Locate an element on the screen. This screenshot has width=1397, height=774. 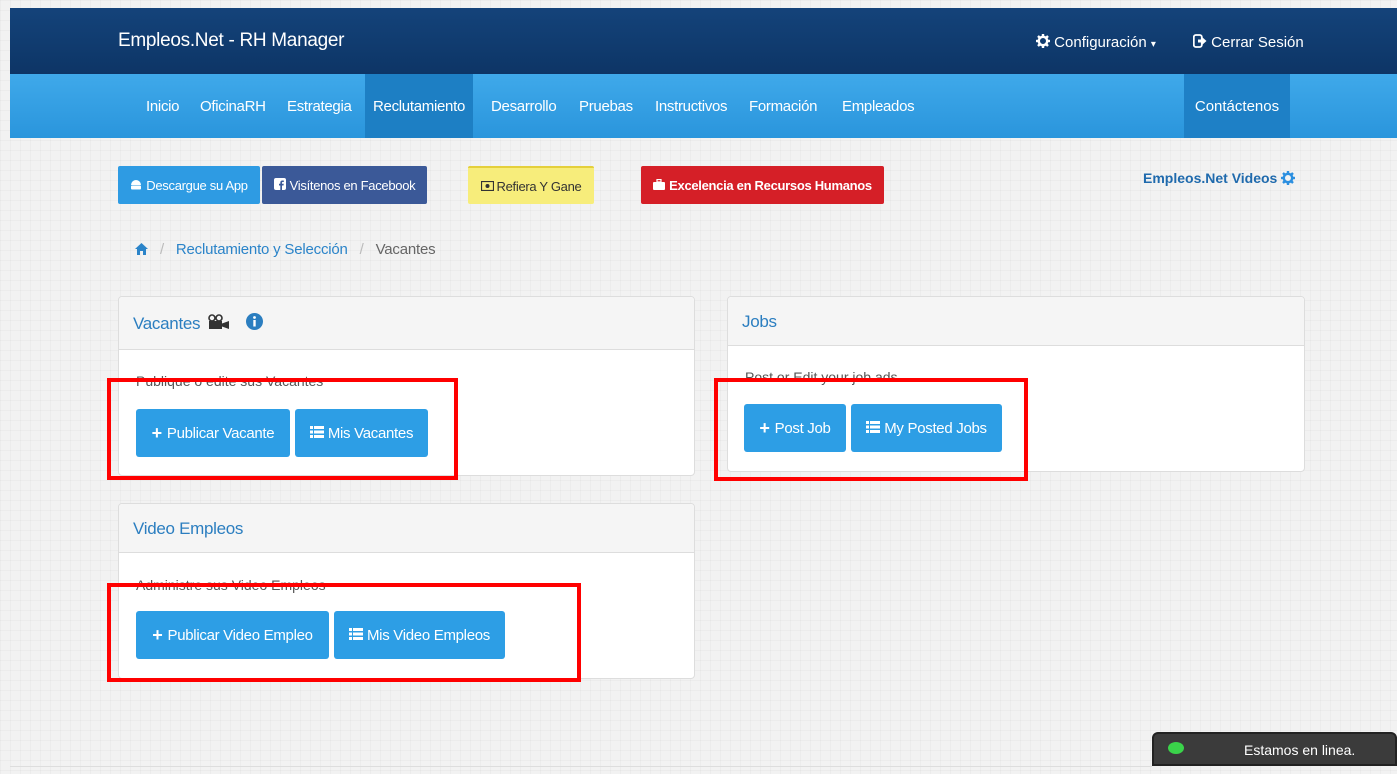
breadcrumb: / Reclutamiento y Selección / Vacantes is located at coordinates (285, 250).